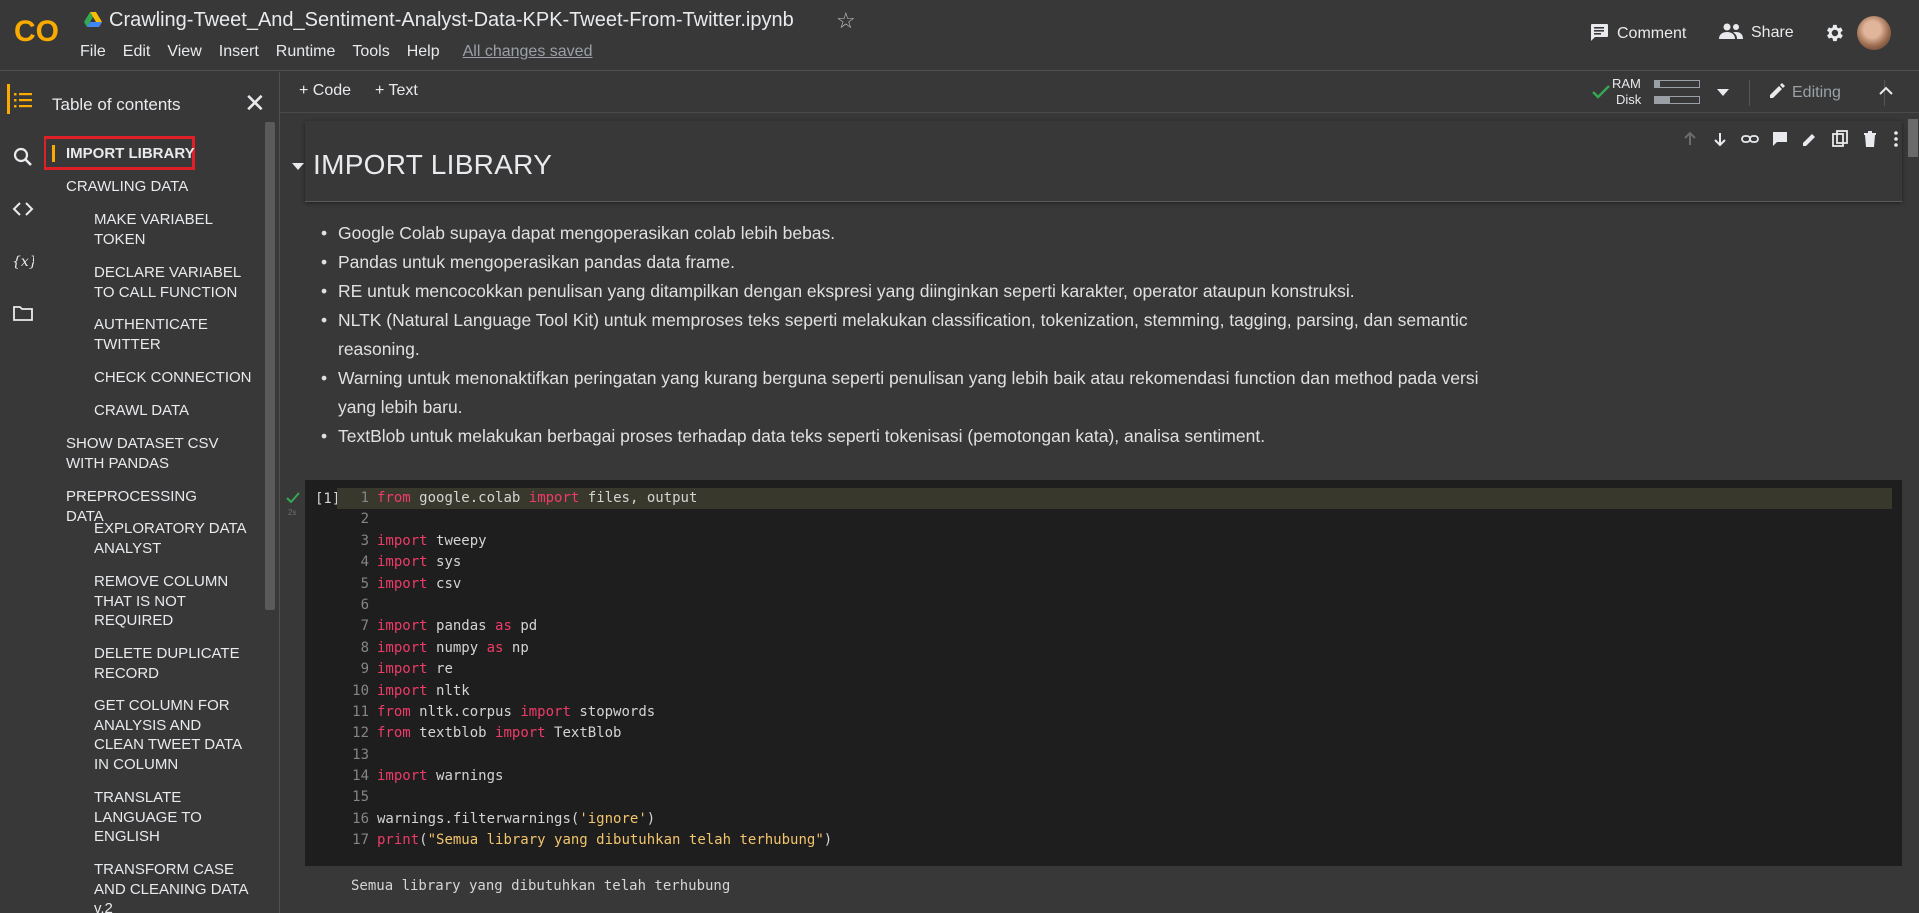  Describe the element at coordinates (22, 492) in the screenshot. I see `left-rail: {x}` at that location.